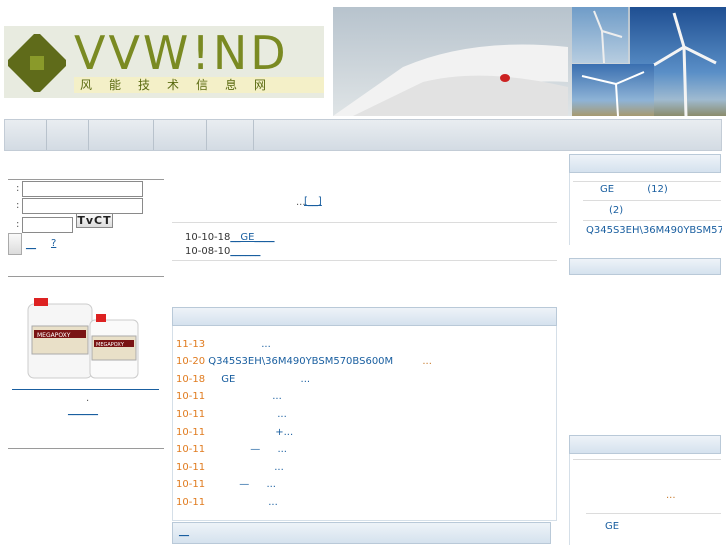  What do you see at coordinates (85, 389) in the screenshot?
I see `product-title-link` at bounding box center [85, 389].